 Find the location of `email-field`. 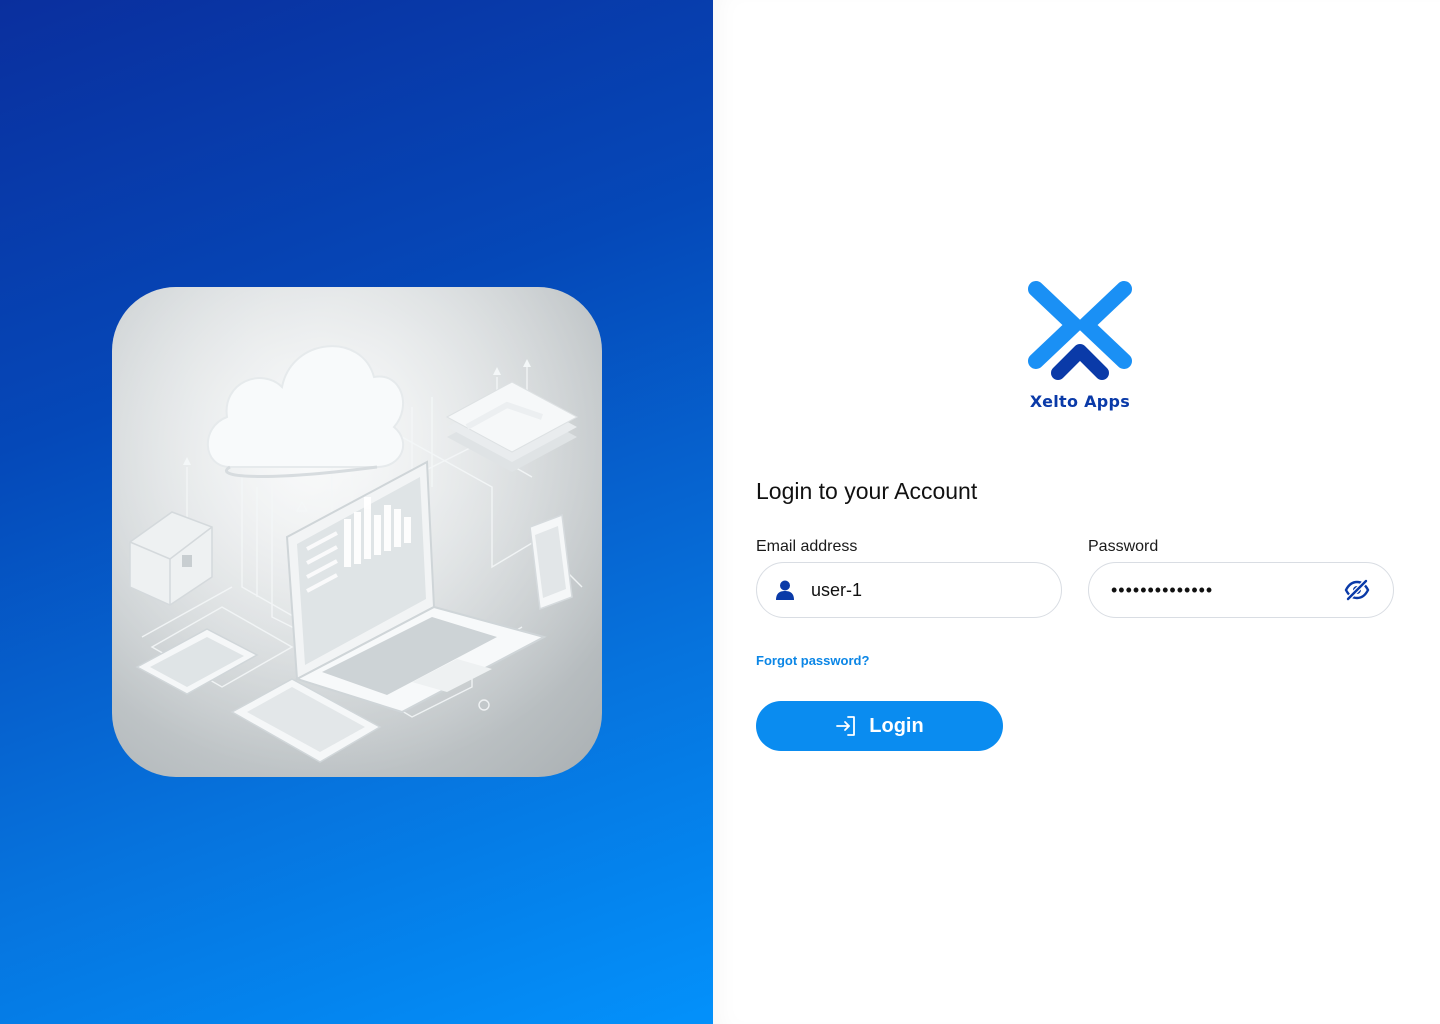

email-field is located at coordinates (909, 590).